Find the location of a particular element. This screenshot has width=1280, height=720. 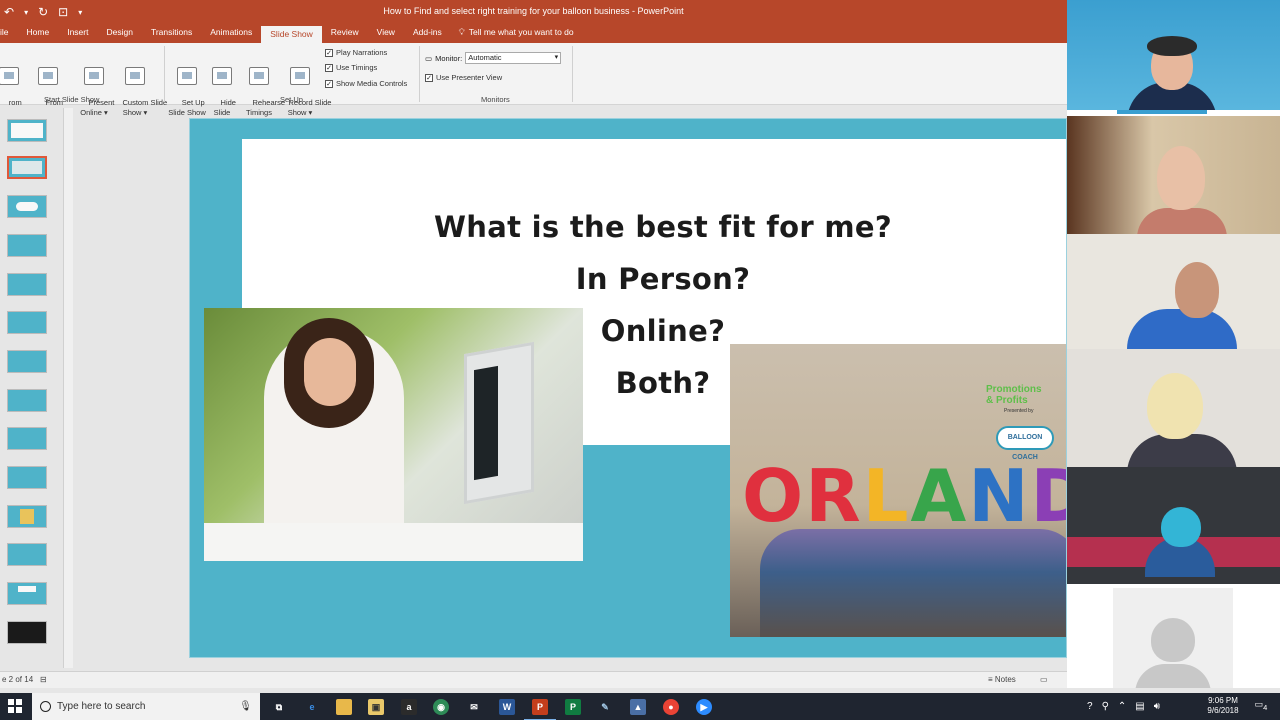

search-placeholder: Type here to search is located at coordinates (101, 706).